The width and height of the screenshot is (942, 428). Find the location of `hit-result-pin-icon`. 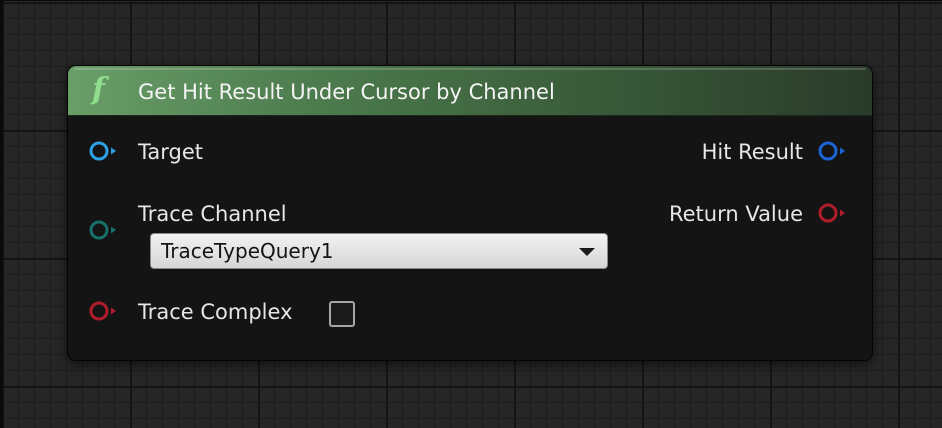

hit-result-pin-icon is located at coordinates (831, 151).